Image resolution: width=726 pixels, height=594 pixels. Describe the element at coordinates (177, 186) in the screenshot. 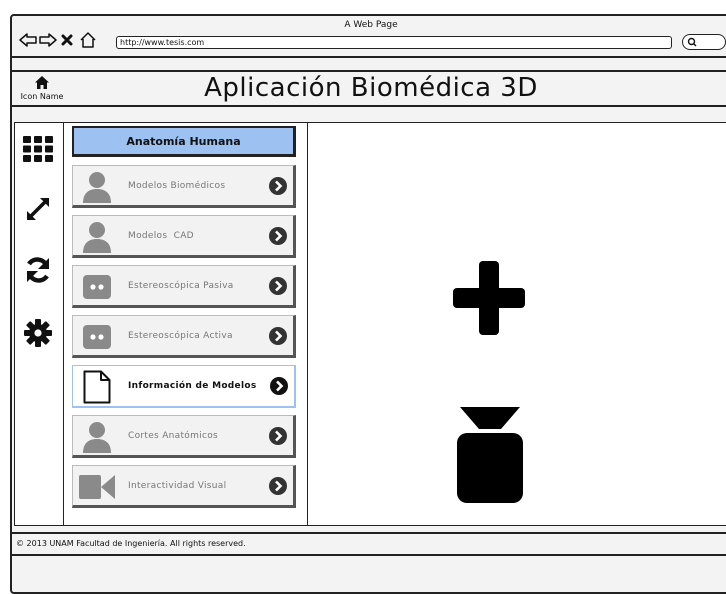

I see `menu-item-label: Modelos Biomédicos` at that location.